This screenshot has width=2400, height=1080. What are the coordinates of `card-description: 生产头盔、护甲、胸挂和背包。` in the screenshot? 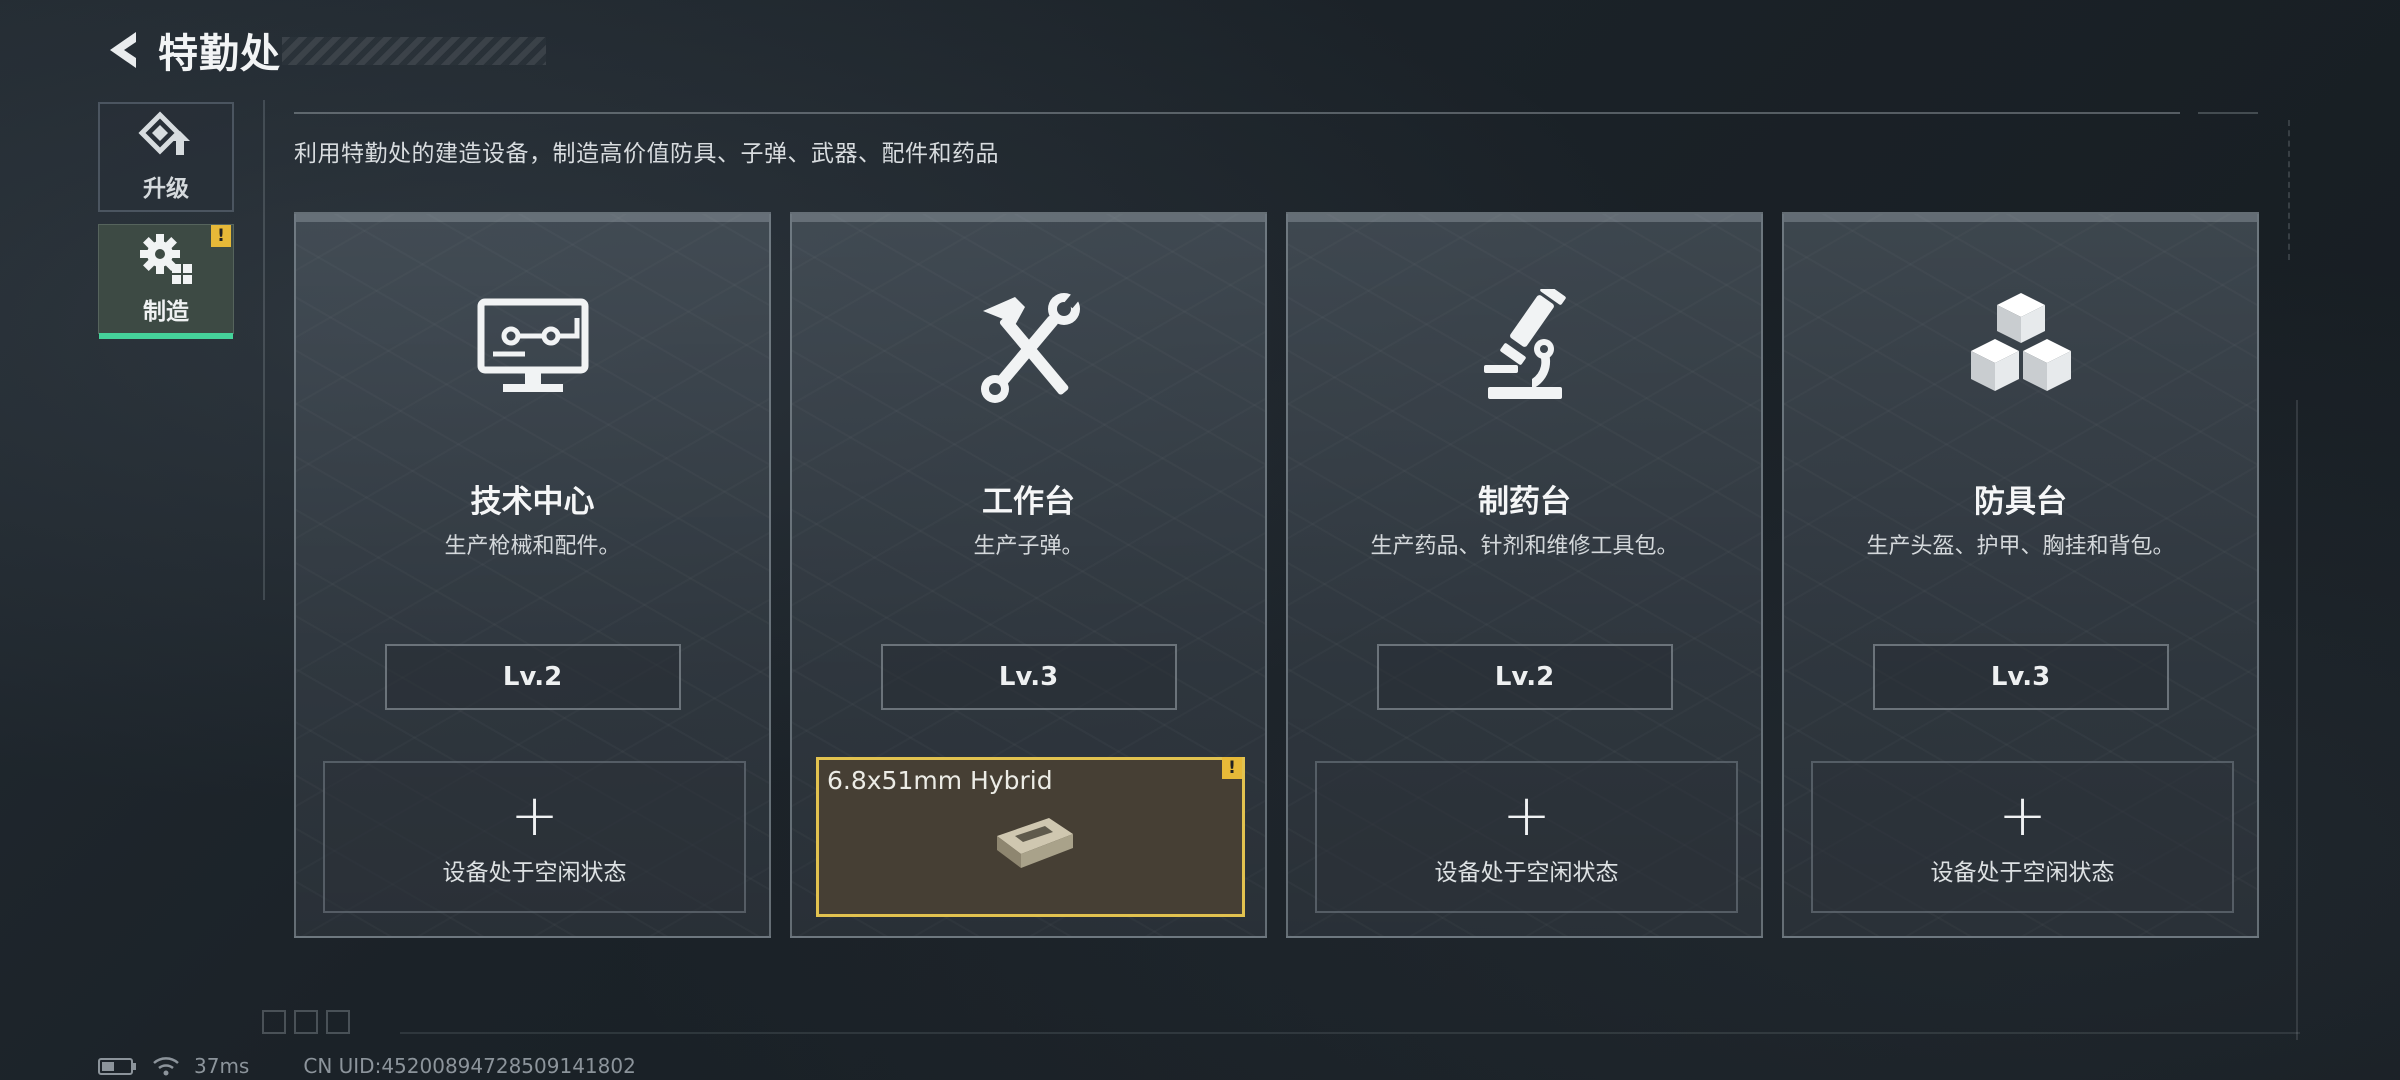 It's located at (2020, 546).